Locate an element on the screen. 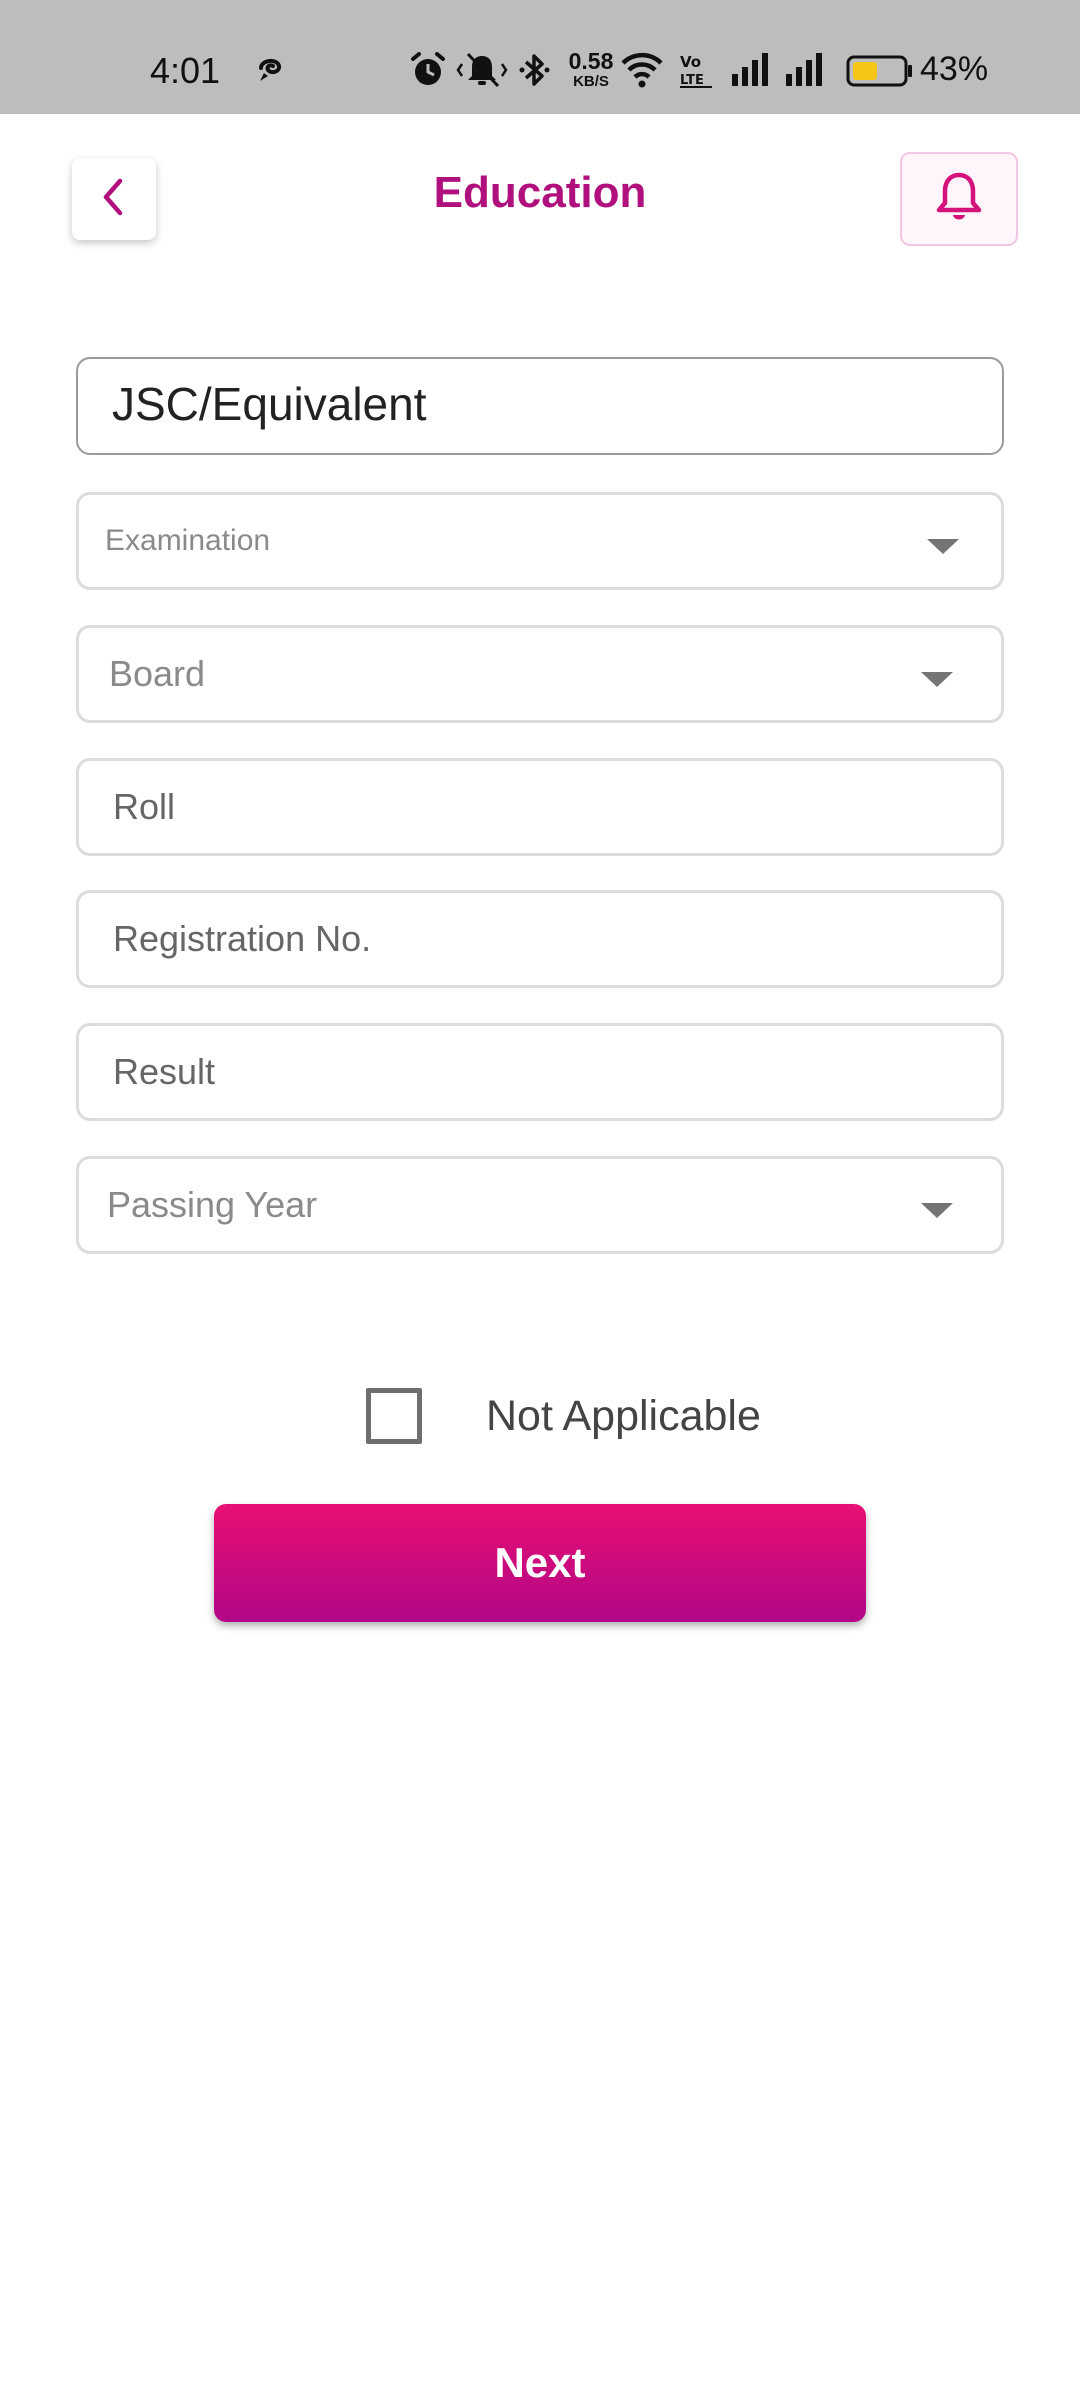 The height and width of the screenshot is (2400, 1080). status-bar: 4:01 0.58 KB/S Vo LTE 43% is located at coordinates (540, 57).